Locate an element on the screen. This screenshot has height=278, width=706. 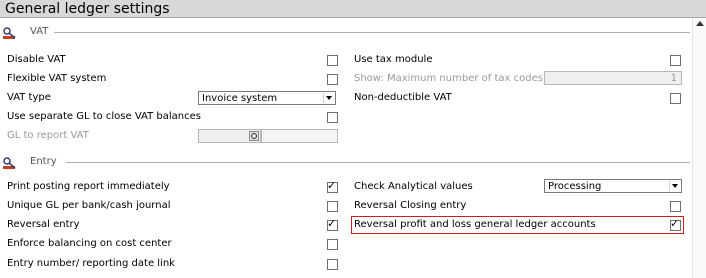
reversal-entry-label: Reversal entry is located at coordinates (43, 224).